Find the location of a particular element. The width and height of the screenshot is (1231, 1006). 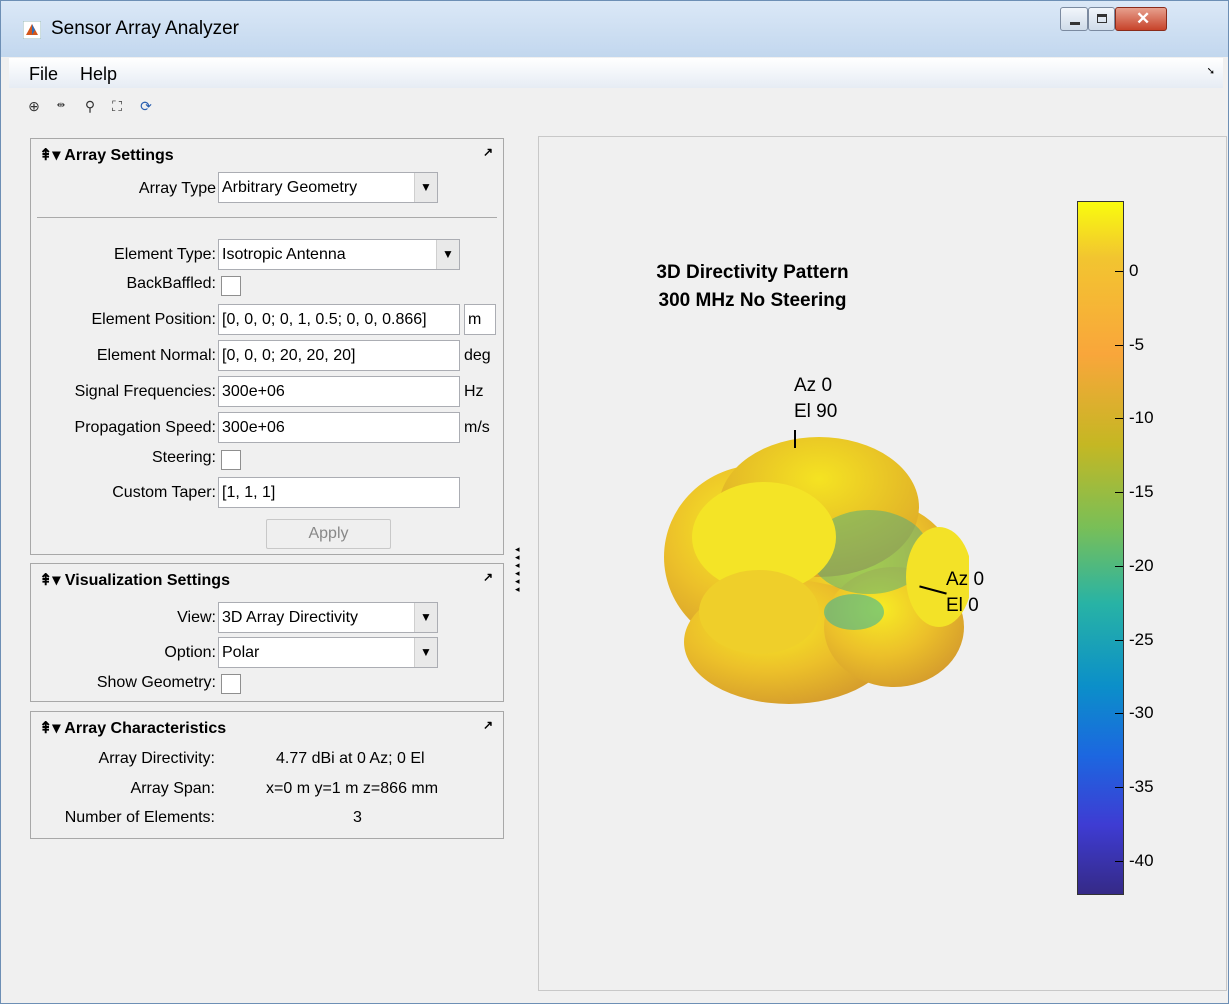

panel-header: ⇞▾ Array Characteristics is located at coordinates (132, 728).